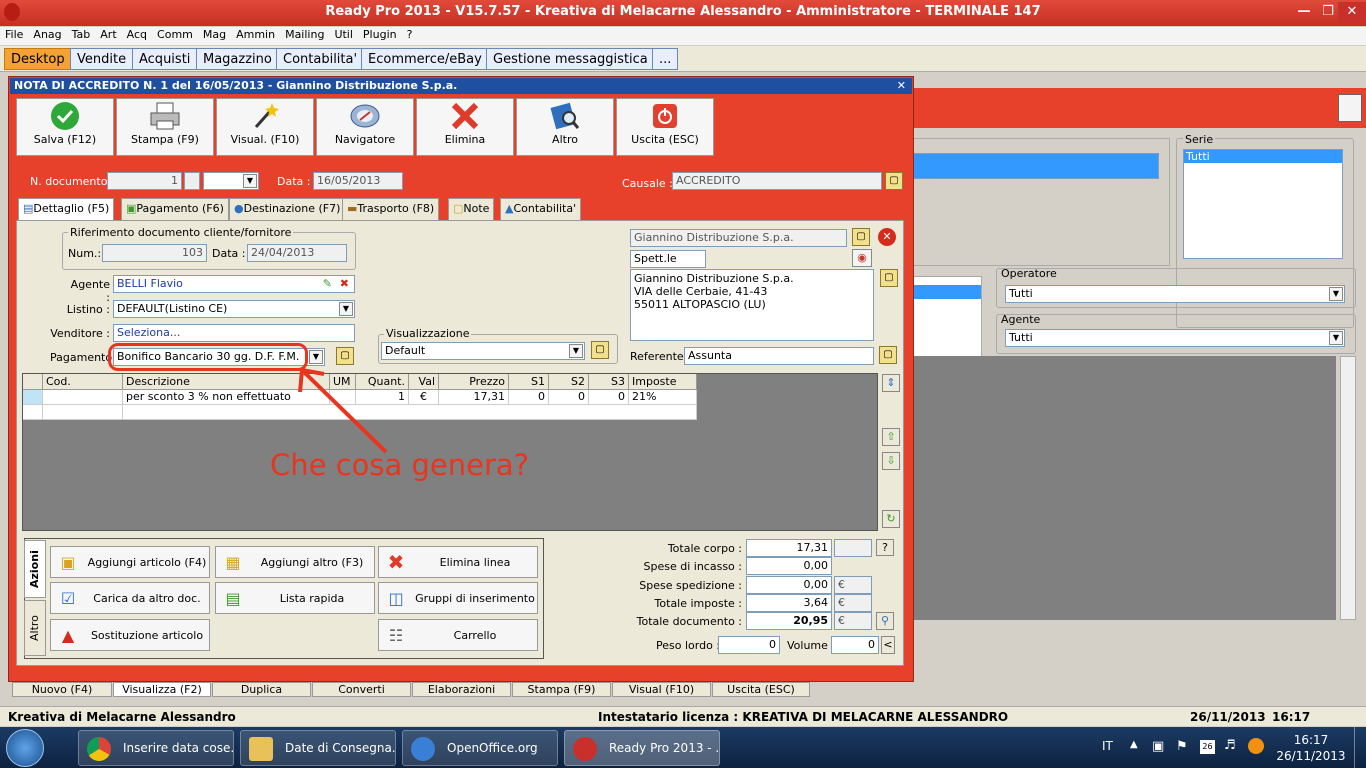 The height and width of the screenshot is (768, 1366). What do you see at coordinates (465, 127) in the screenshot?
I see `delete-button: Elimina` at bounding box center [465, 127].